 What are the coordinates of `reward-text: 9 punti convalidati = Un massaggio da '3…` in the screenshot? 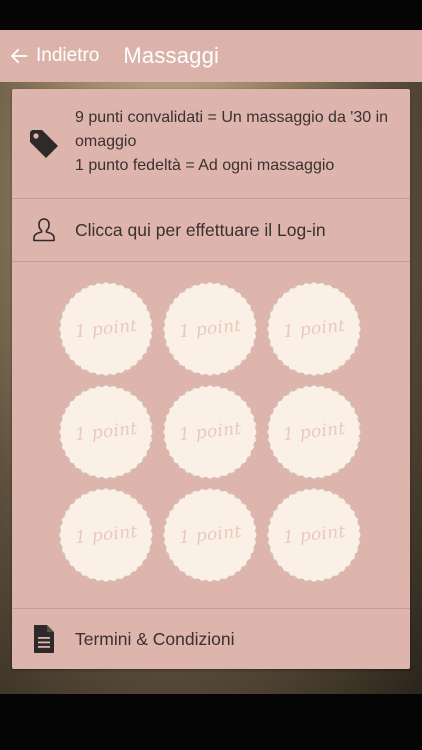 It's located at (232, 129).